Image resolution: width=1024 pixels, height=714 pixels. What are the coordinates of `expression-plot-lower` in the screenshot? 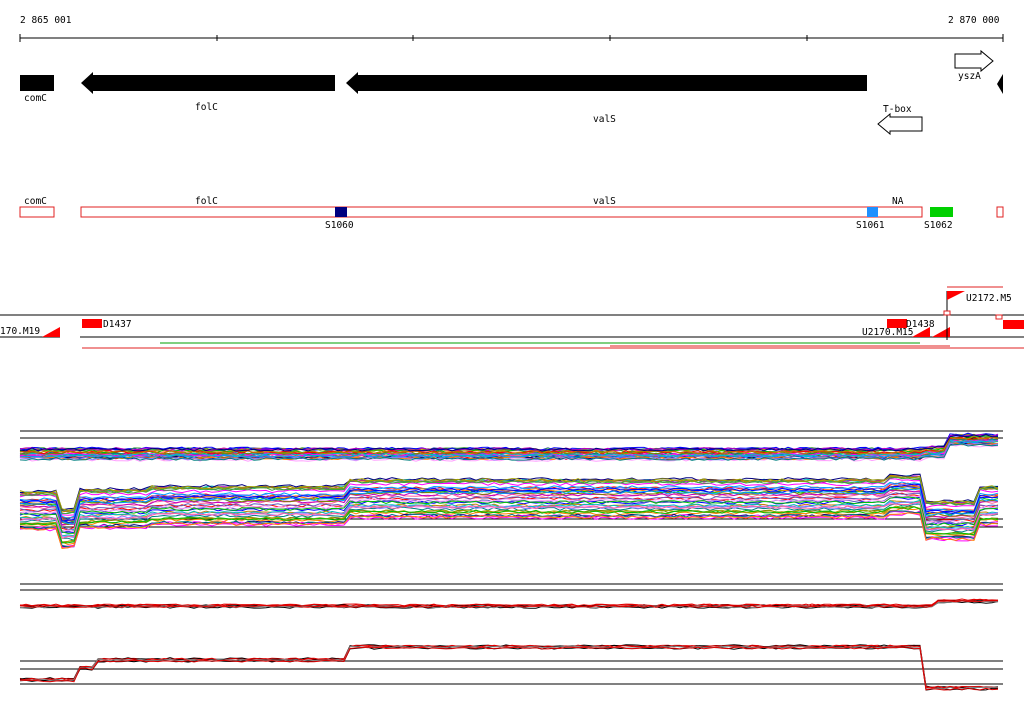 It's located at (511, 637).